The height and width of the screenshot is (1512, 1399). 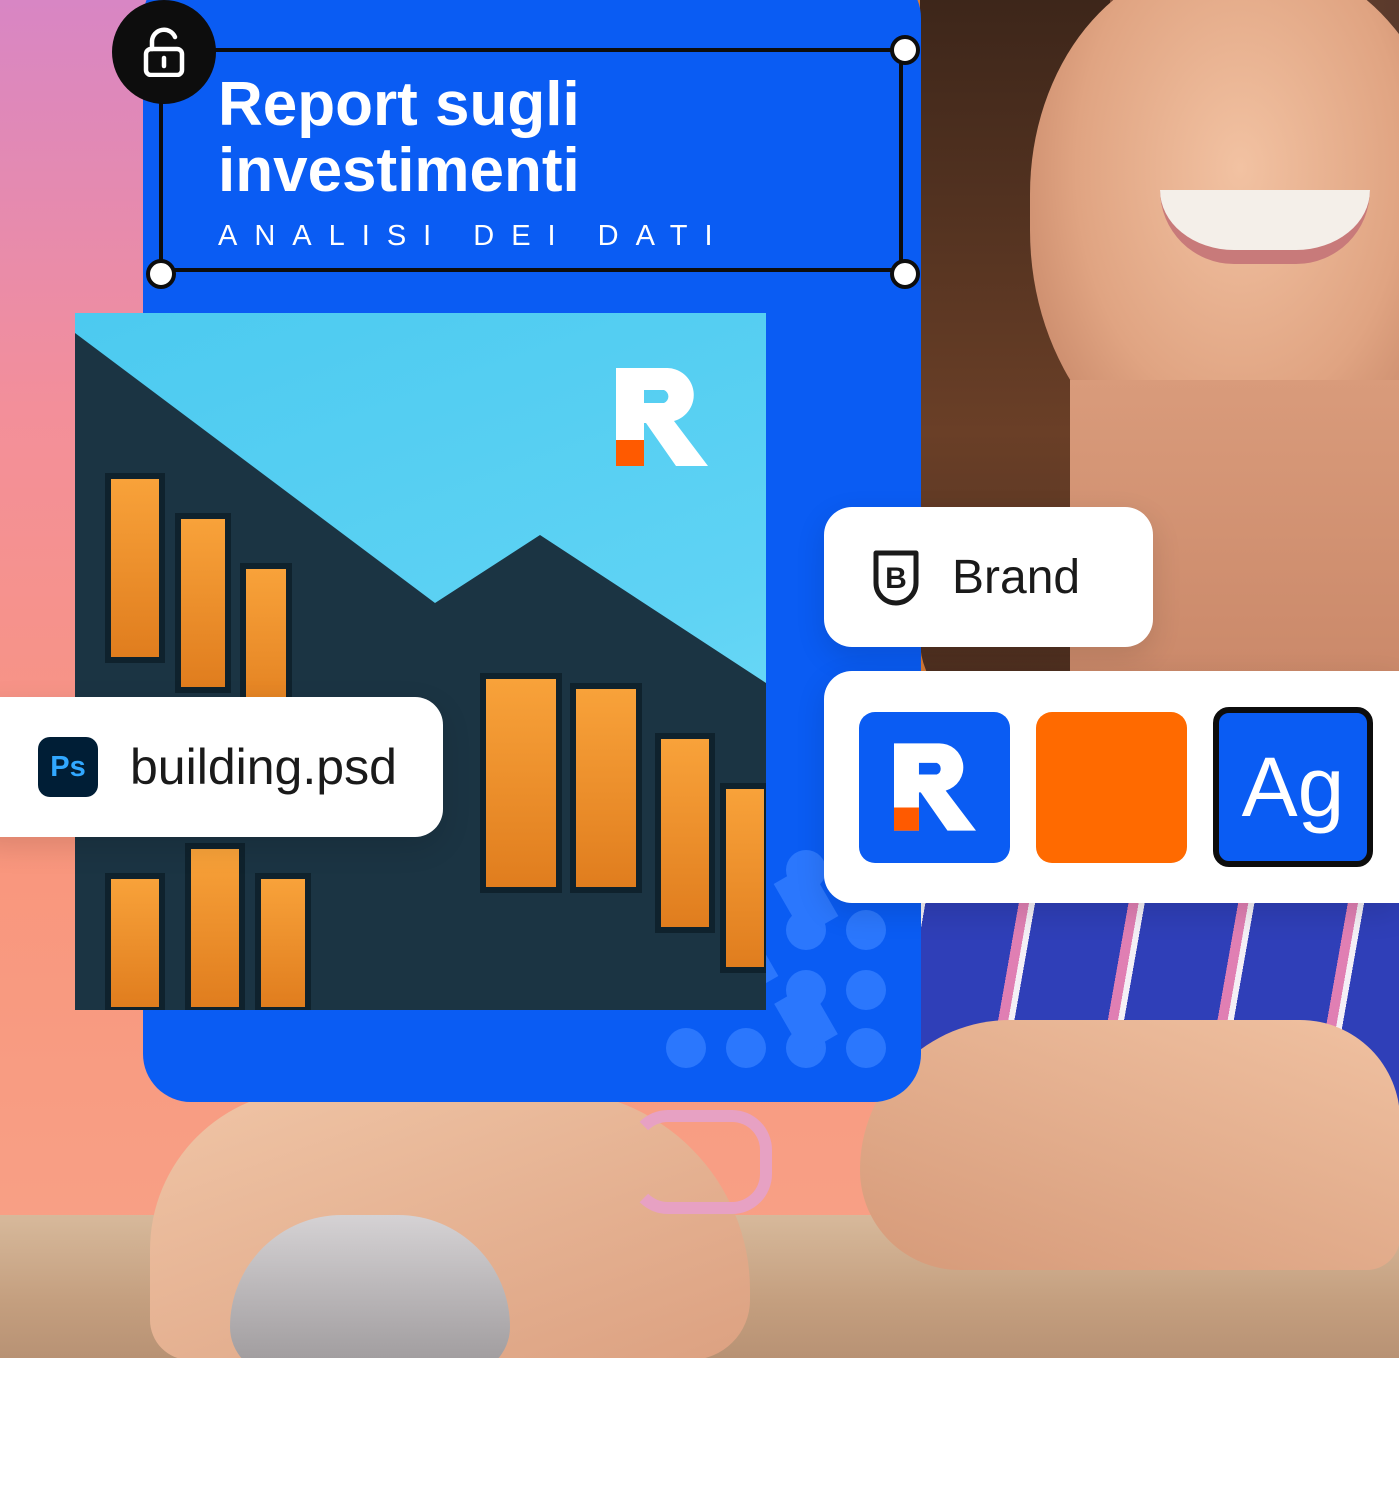 What do you see at coordinates (1016, 577) in the screenshot?
I see `brand-label: Brand` at bounding box center [1016, 577].